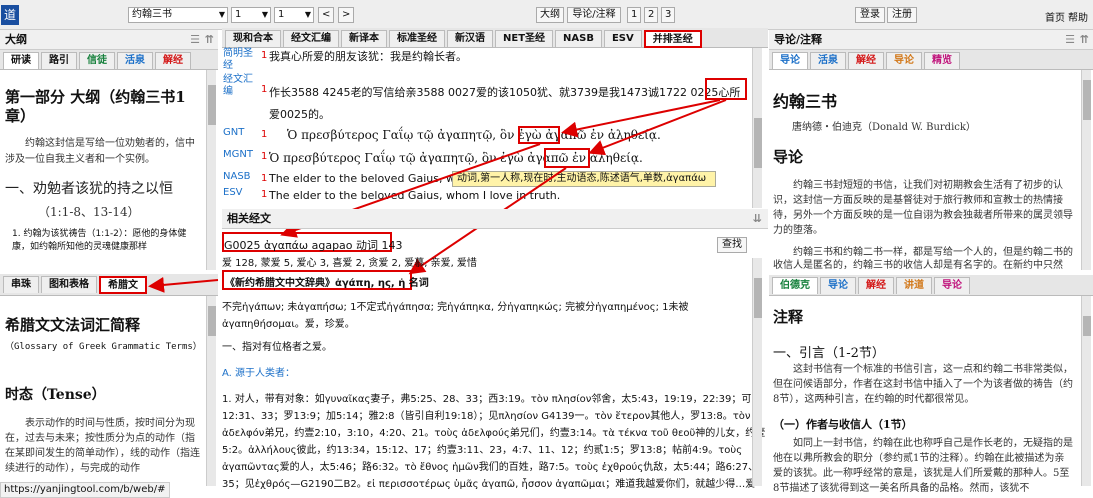 The width and height of the screenshot is (1093, 498). I want to click on status-url: https://yanjingtool.com/b/web/#, so click(85, 490).